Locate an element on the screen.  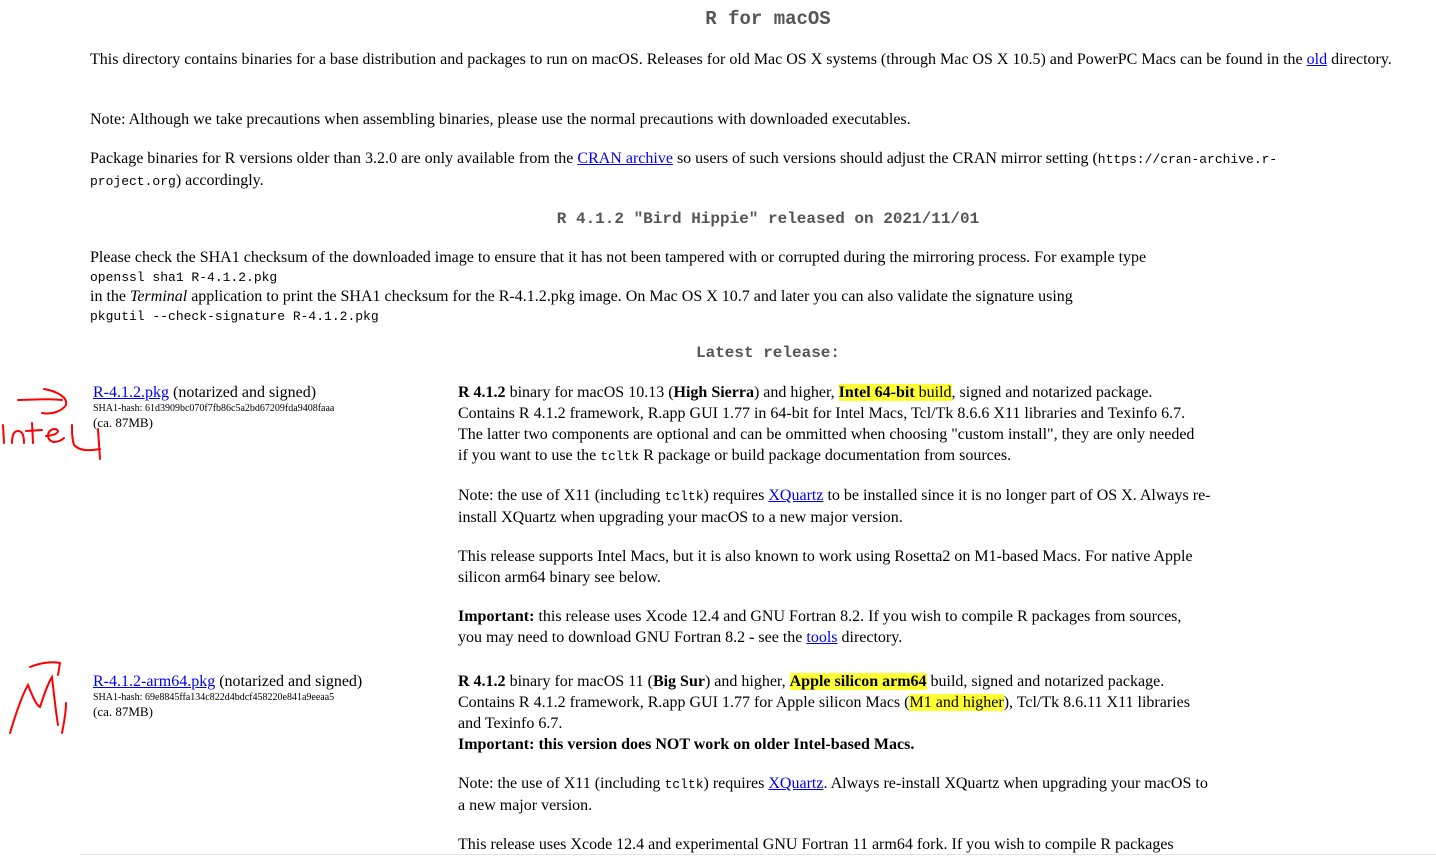
intel-letter-l is located at coordinates (86, 438).